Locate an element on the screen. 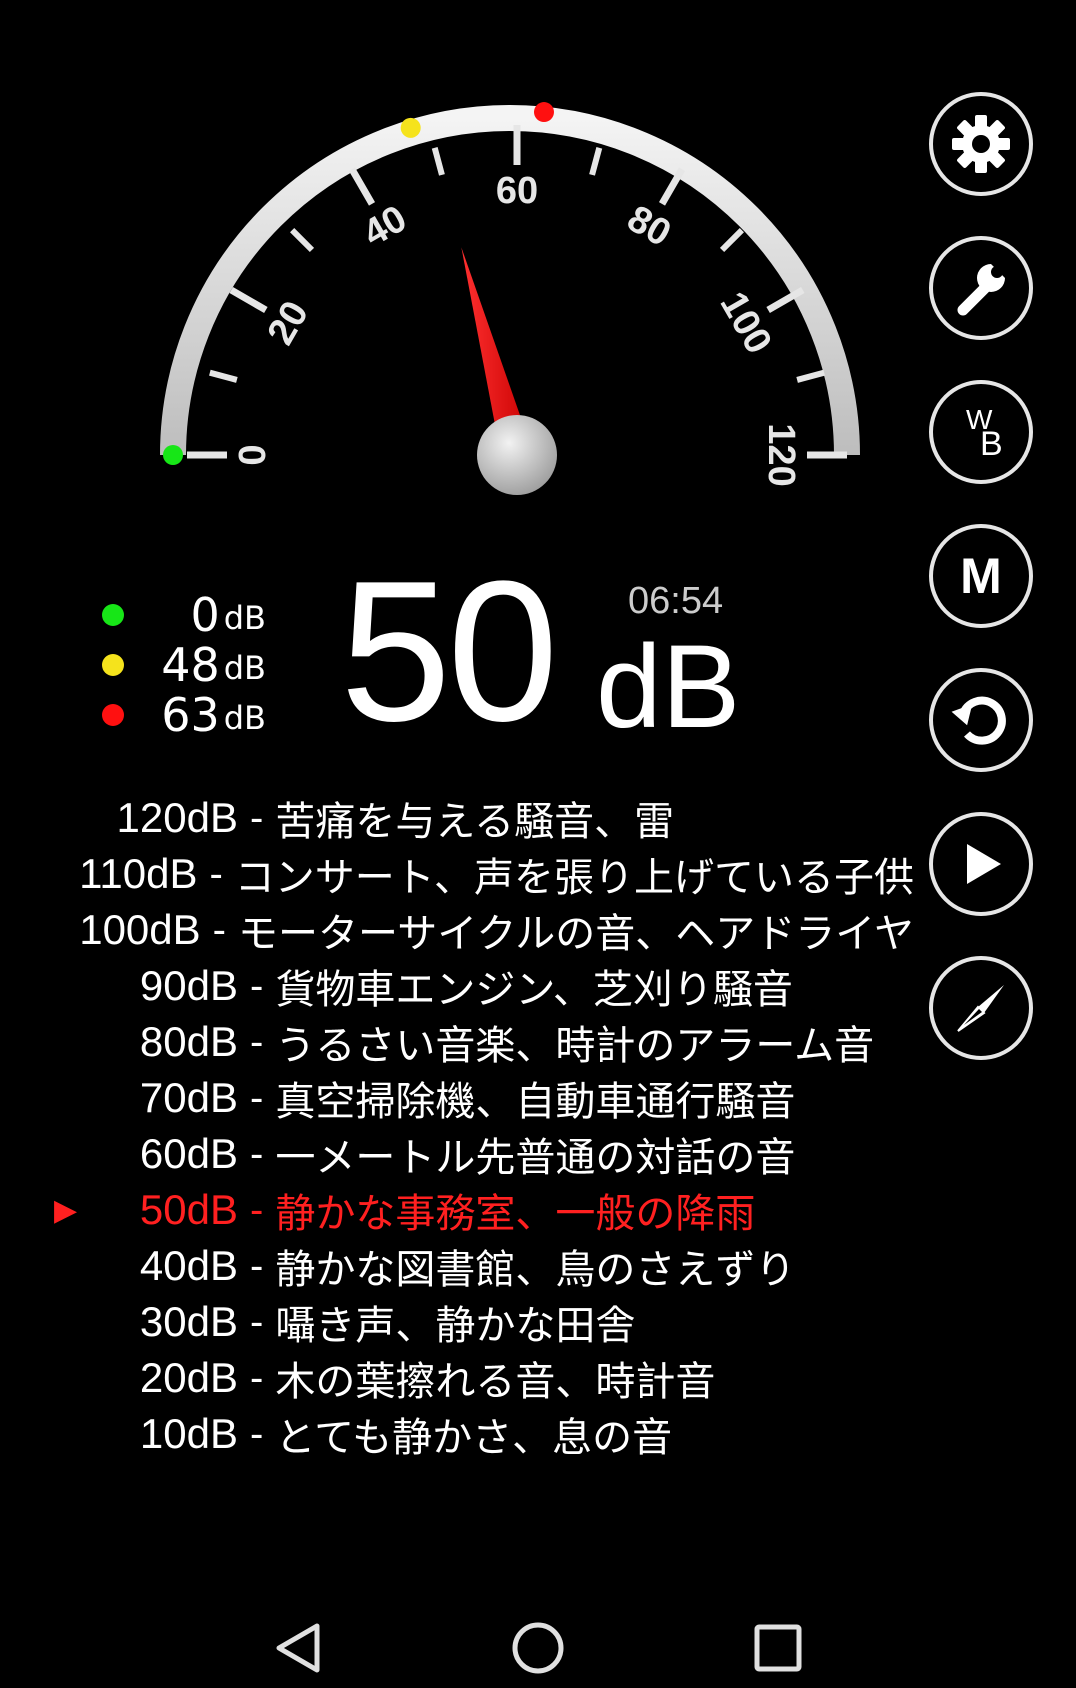 The width and height of the screenshot is (1076, 1688). gauge-tick-label: 60 is located at coordinates (517, 191).